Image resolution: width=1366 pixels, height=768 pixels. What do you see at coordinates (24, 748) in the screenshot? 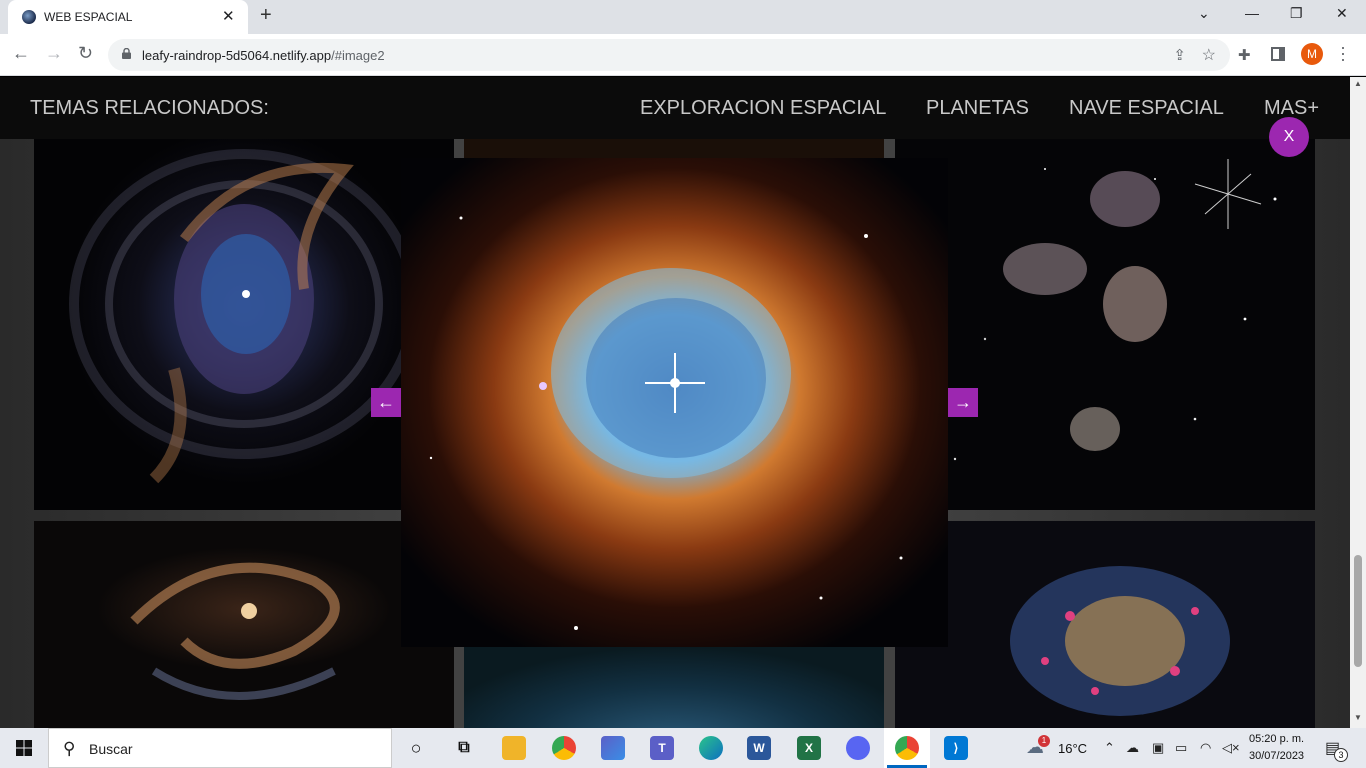
I see `windows-start-icon` at bounding box center [24, 748].